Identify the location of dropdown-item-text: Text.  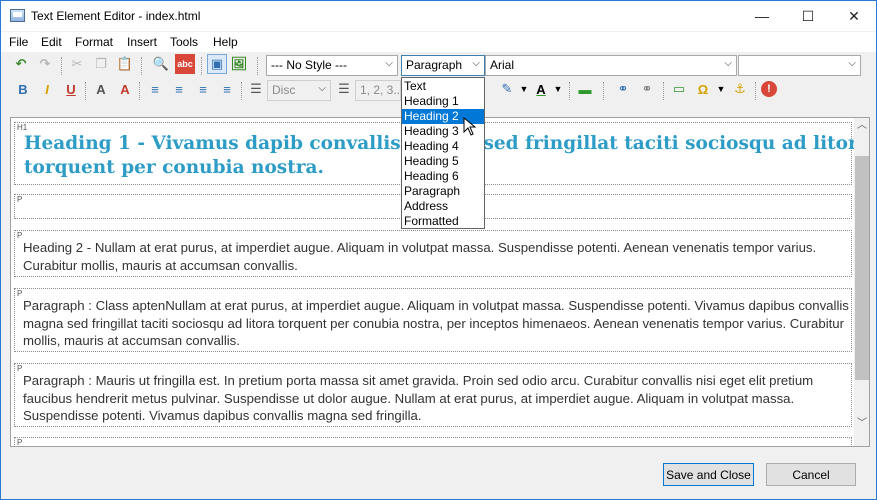
(443, 86).